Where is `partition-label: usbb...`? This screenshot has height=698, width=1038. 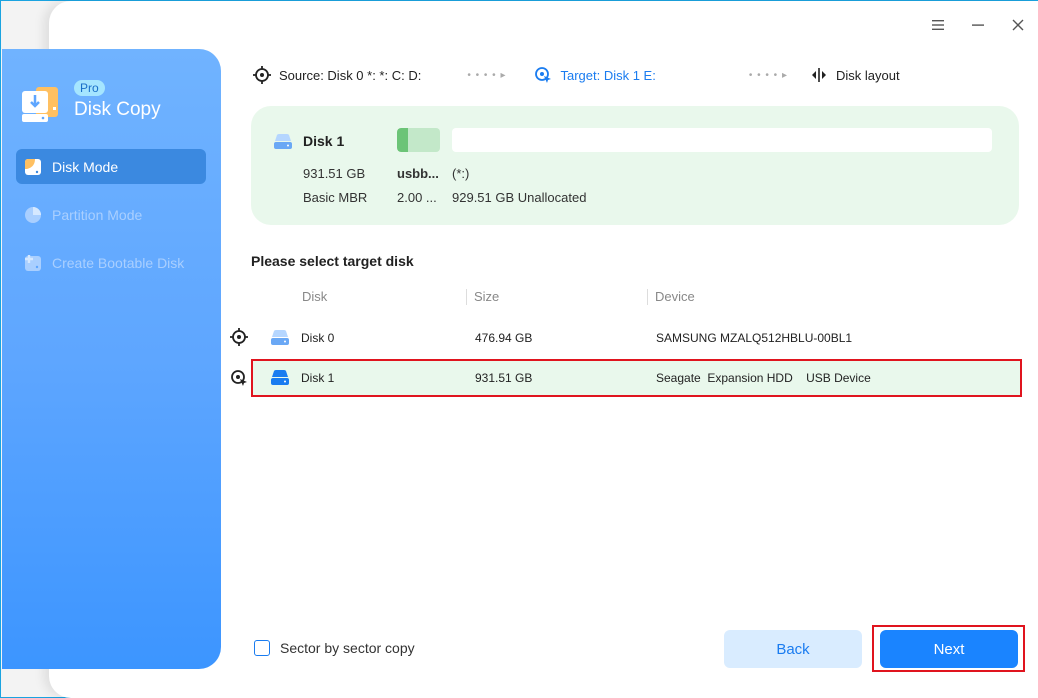 partition-label: usbb... is located at coordinates (418, 173).